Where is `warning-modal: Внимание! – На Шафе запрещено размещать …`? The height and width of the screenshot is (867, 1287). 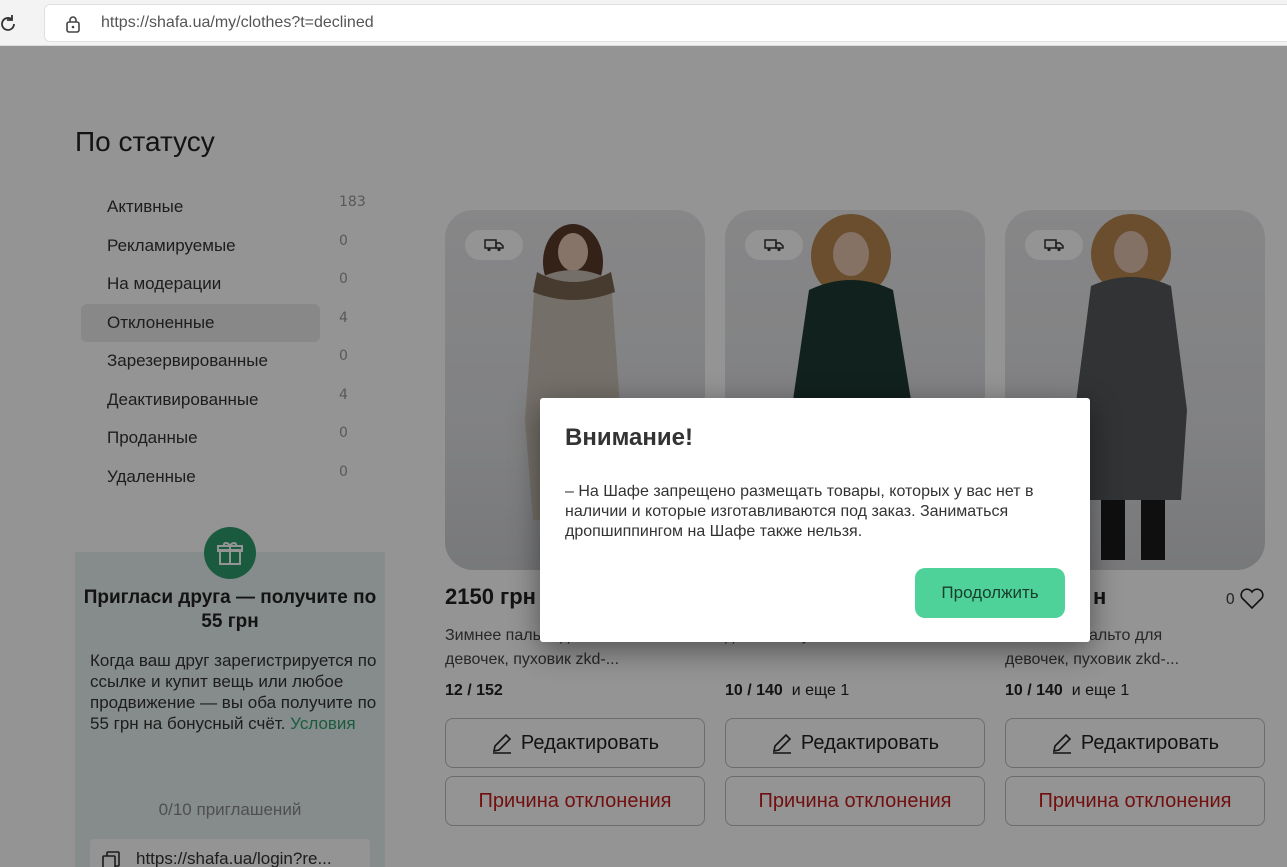 warning-modal: Внимание! – На Шафе запрещено размещать … is located at coordinates (815, 520).